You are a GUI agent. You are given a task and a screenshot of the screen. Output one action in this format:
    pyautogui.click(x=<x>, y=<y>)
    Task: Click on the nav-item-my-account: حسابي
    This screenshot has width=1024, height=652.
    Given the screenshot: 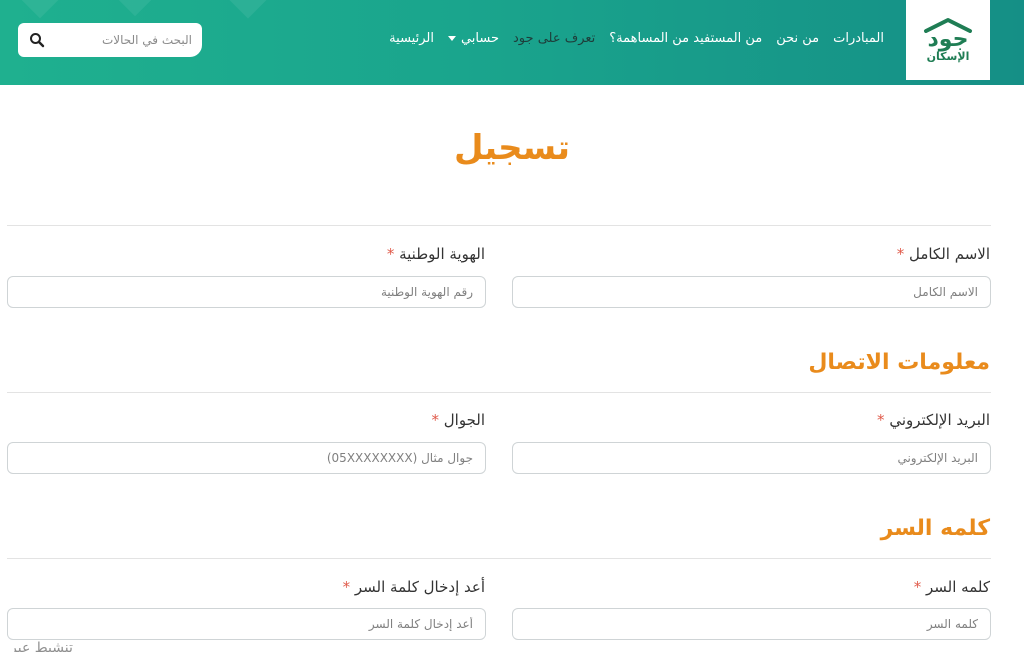 What is the action you would take?
    pyautogui.click(x=473, y=38)
    